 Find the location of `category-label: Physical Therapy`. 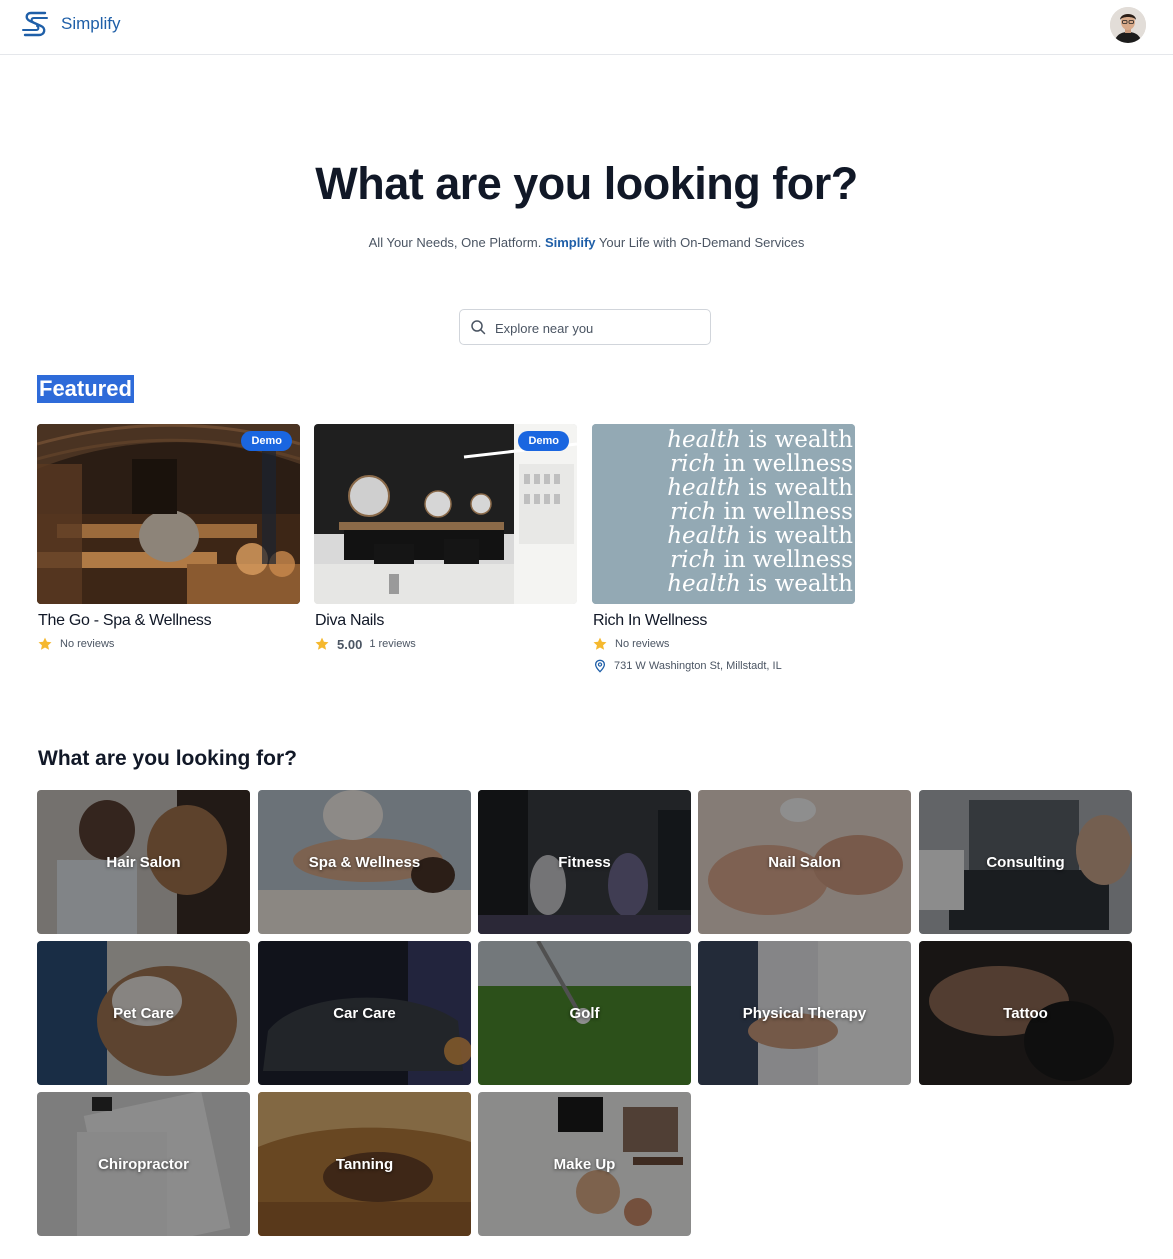

category-label: Physical Therapy is located at coordinates (804, 1013).